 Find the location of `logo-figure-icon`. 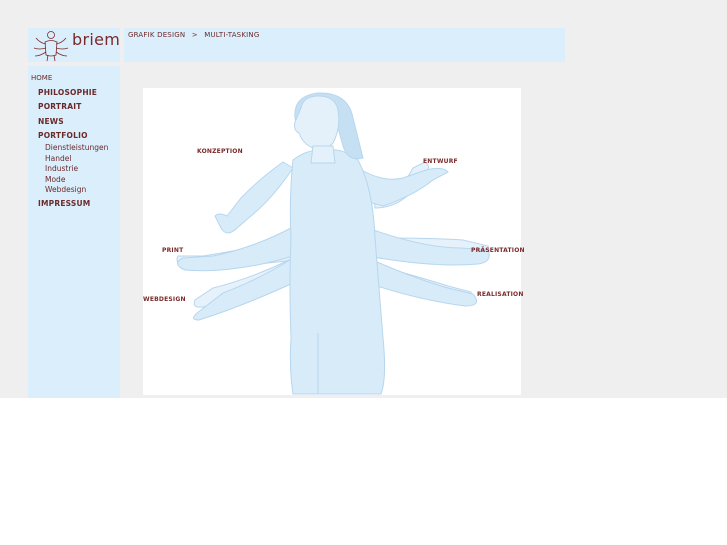

logo-figure-icon is located at coordinates (51, 46).